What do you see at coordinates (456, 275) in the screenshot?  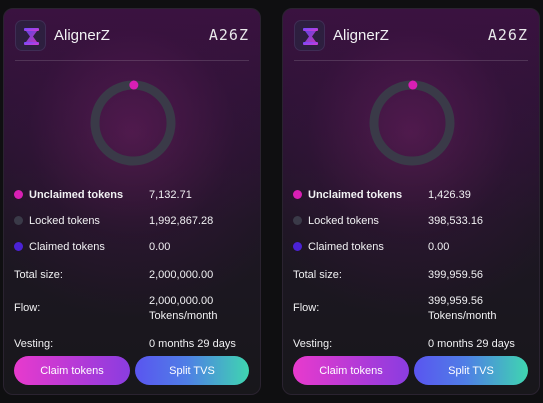 I see `total-size-value: 399,959.56` at bounding box center [456, 275].